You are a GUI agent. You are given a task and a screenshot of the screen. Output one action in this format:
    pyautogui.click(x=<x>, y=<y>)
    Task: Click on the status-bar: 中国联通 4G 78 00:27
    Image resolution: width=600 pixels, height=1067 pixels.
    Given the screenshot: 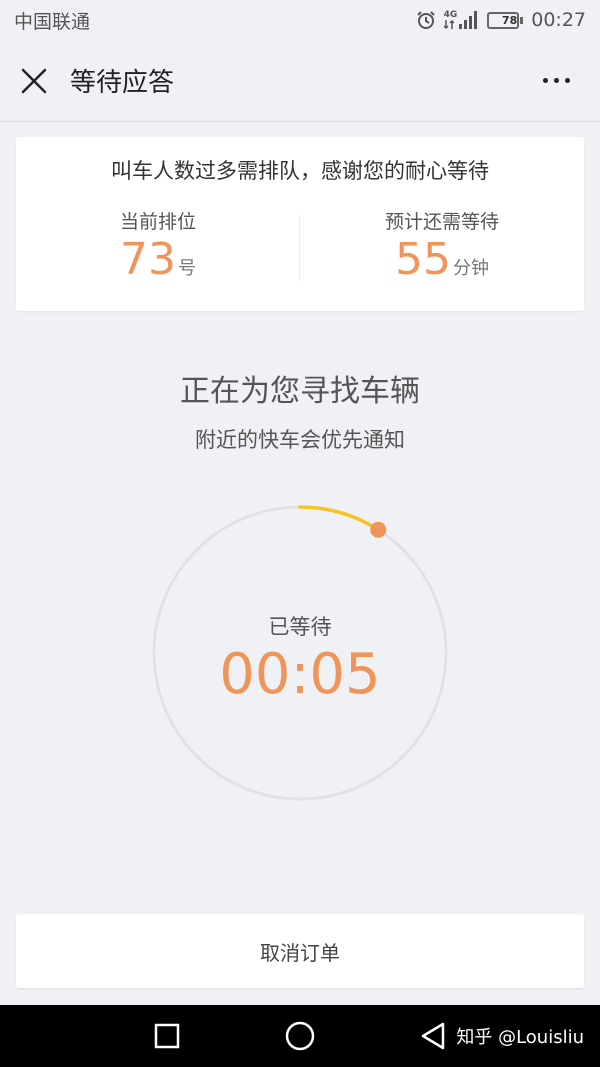 What is the action you would take?
    pyautogui.click(x=300, y=20)
    